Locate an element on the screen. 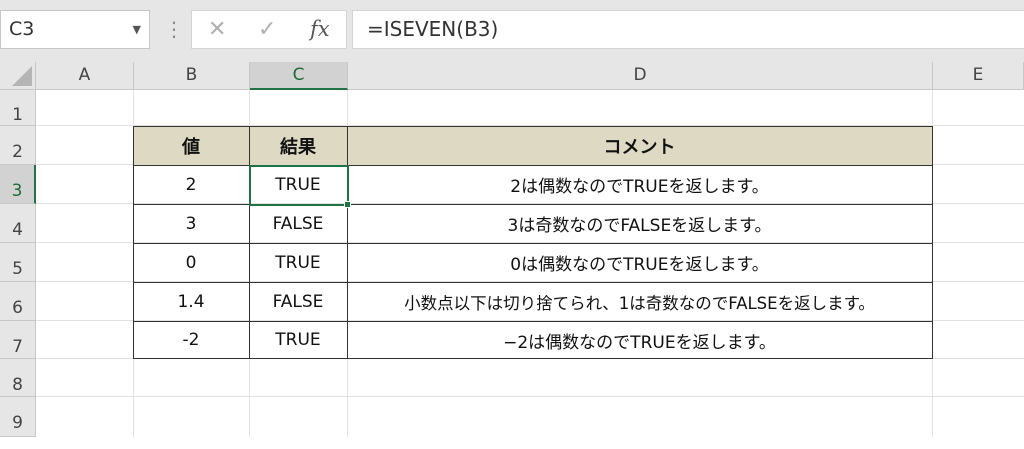 The height and width of the screenshot is (449, 1024). formula-bar: C3 ▼ ⋮ ✕ ✓ fx =ISEVEN(B3) is located at coordinates (512, 31).